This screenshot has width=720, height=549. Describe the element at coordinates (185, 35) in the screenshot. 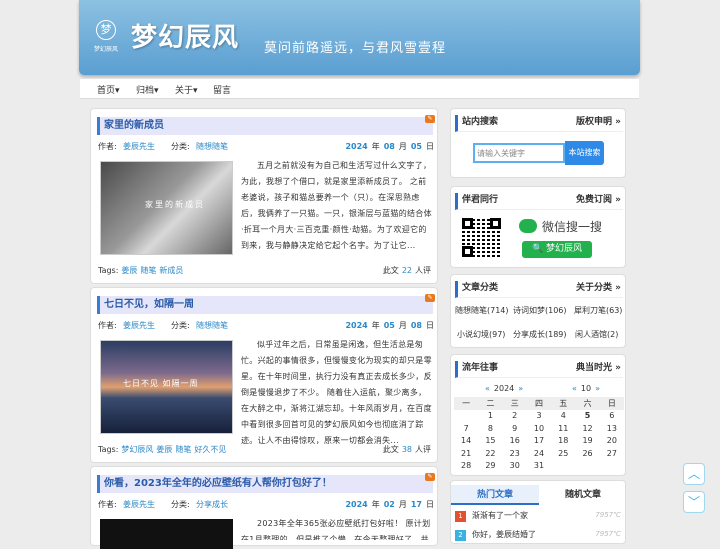

I see `site-title: 梦幻辰风` at that location.